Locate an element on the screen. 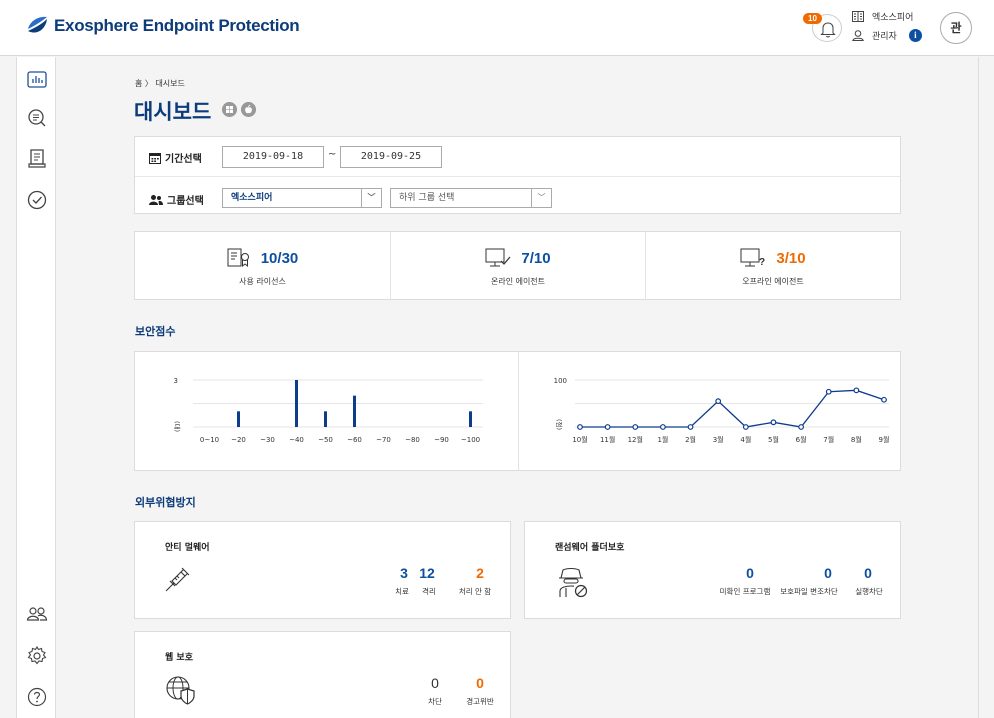 The image size is (994, 718). organization-name: 엑소스피어 is located at coordinates (893, 18).